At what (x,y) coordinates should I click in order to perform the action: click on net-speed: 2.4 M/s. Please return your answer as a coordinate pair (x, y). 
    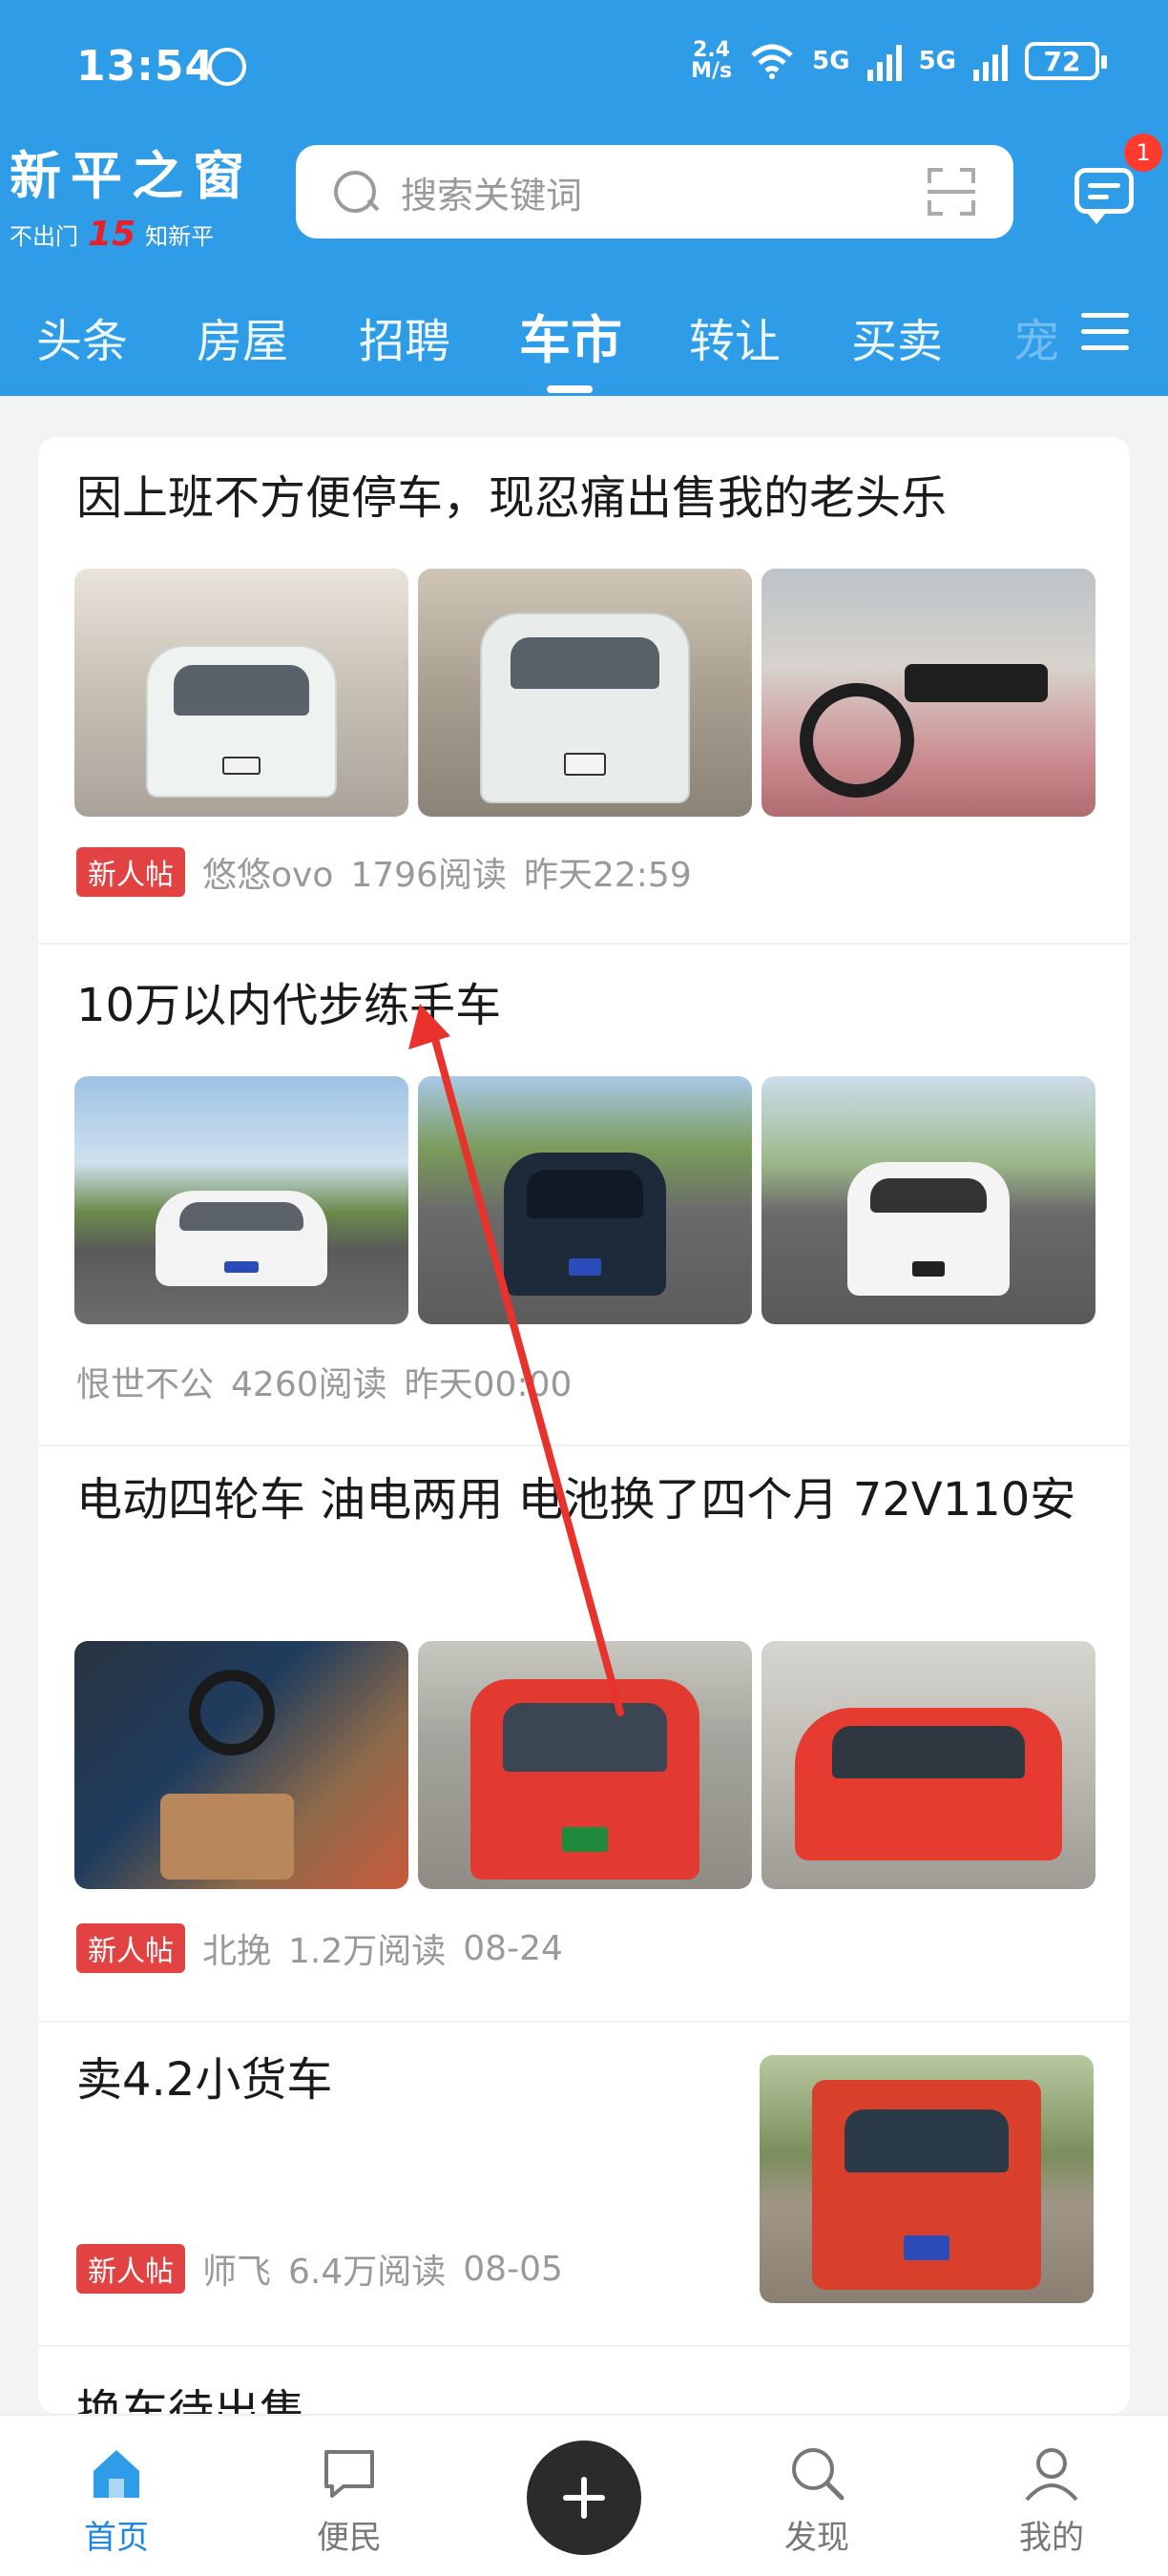
    Looking at the image, I should click on (712, 60).